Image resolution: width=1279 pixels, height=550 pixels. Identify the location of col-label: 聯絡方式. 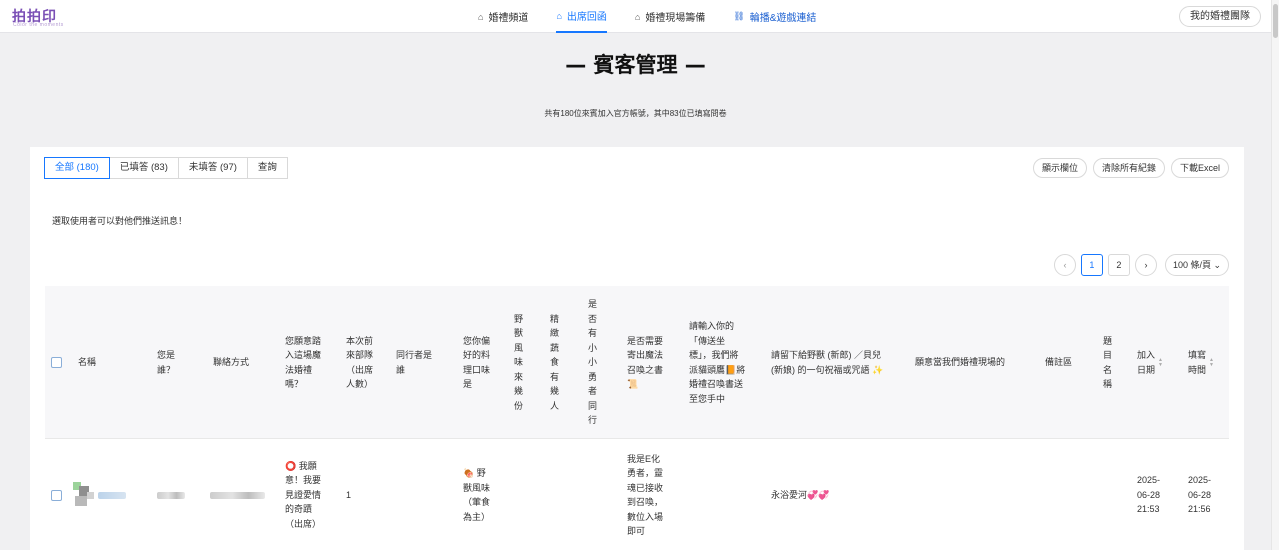
(231, 362).